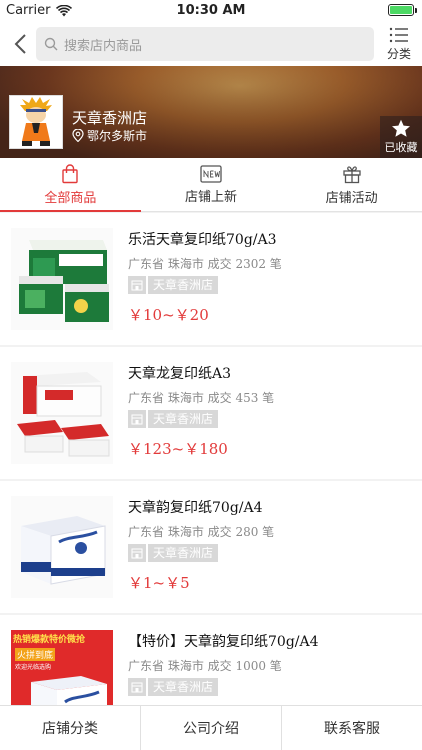 This screenshot has width=422, height=750. Describe the element at coordinates (35, 654) in the screenshot. I see `promo-sub-text: 火拼到底` at that location.